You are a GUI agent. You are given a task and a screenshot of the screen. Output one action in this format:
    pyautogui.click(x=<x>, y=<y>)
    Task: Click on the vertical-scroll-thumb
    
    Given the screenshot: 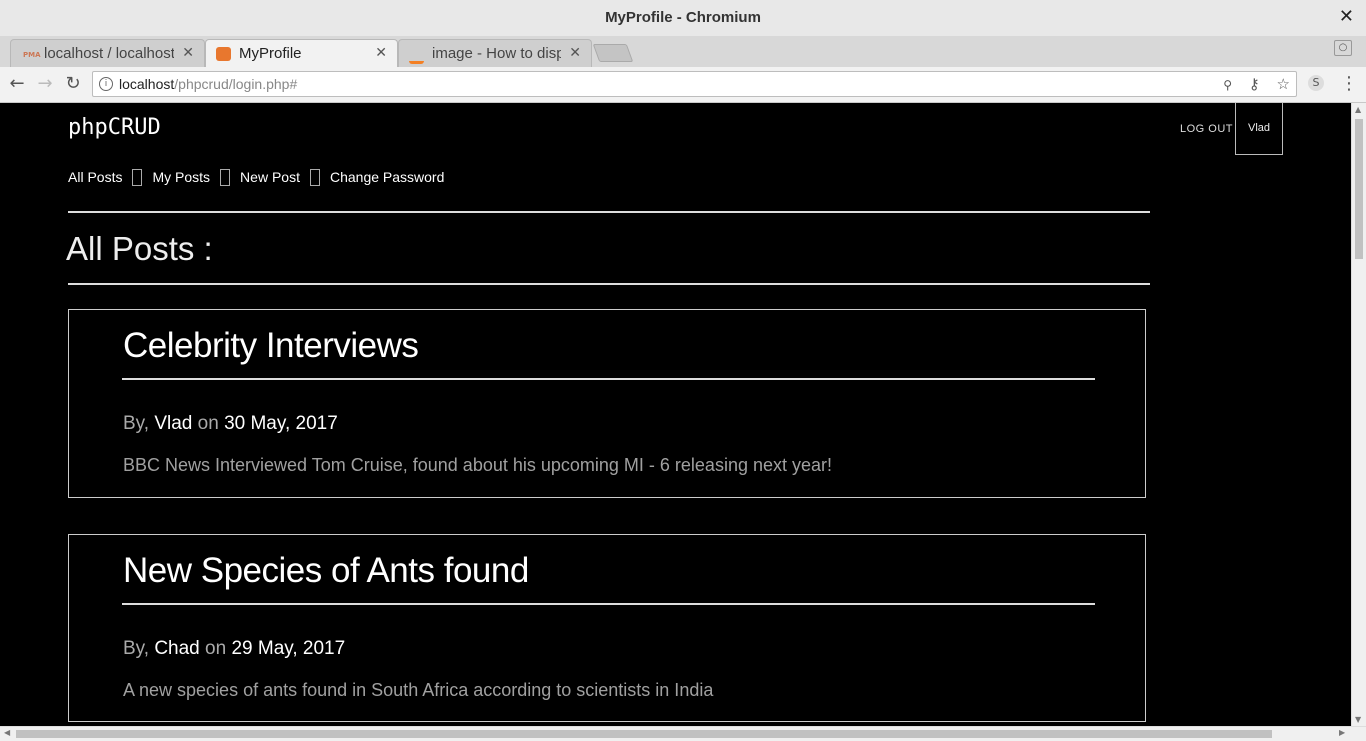 What is the action you would take?
    pyautogui.click(x=1359, y=189)
    